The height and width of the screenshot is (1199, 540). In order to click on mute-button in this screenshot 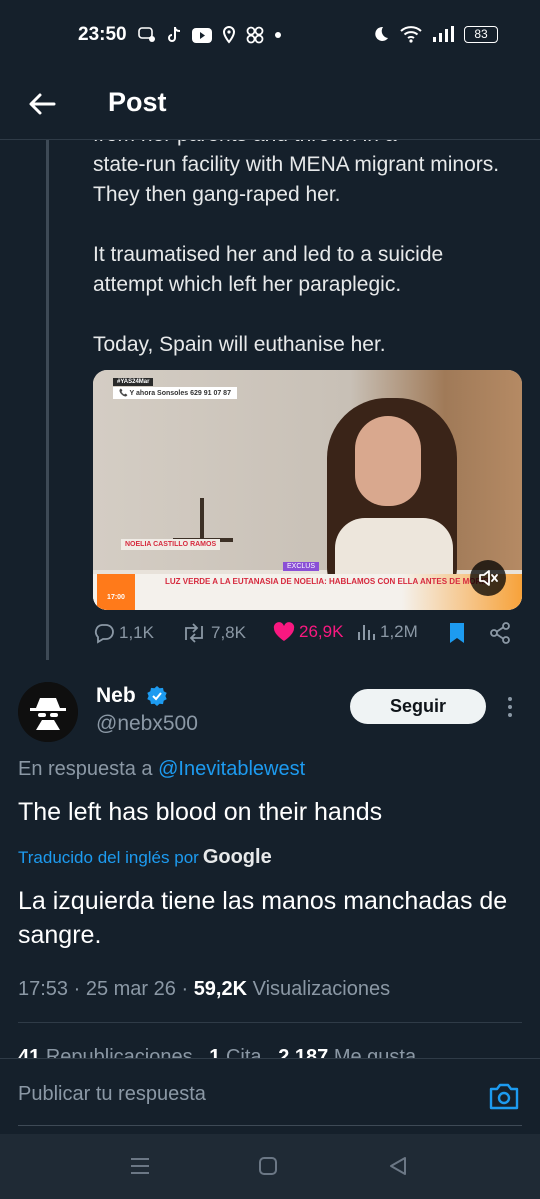, I will do `click(488, 578)`.